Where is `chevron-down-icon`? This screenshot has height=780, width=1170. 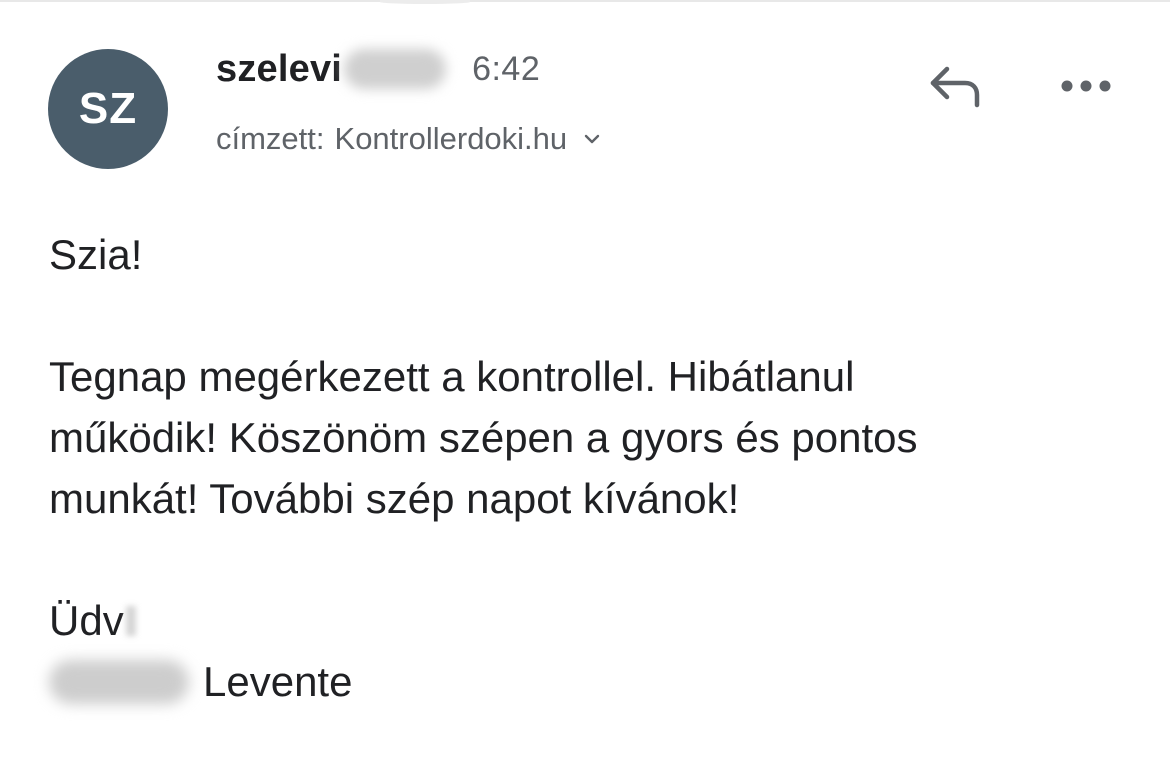
chevron-down-icon is located at coordinates (592, 139).